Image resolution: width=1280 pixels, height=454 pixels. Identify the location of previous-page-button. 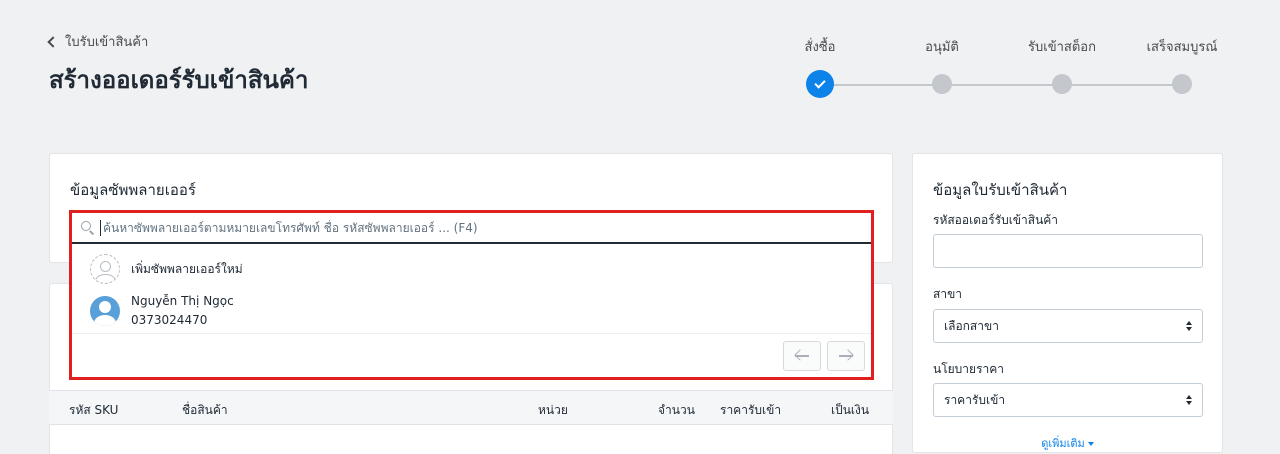
(802, 356).